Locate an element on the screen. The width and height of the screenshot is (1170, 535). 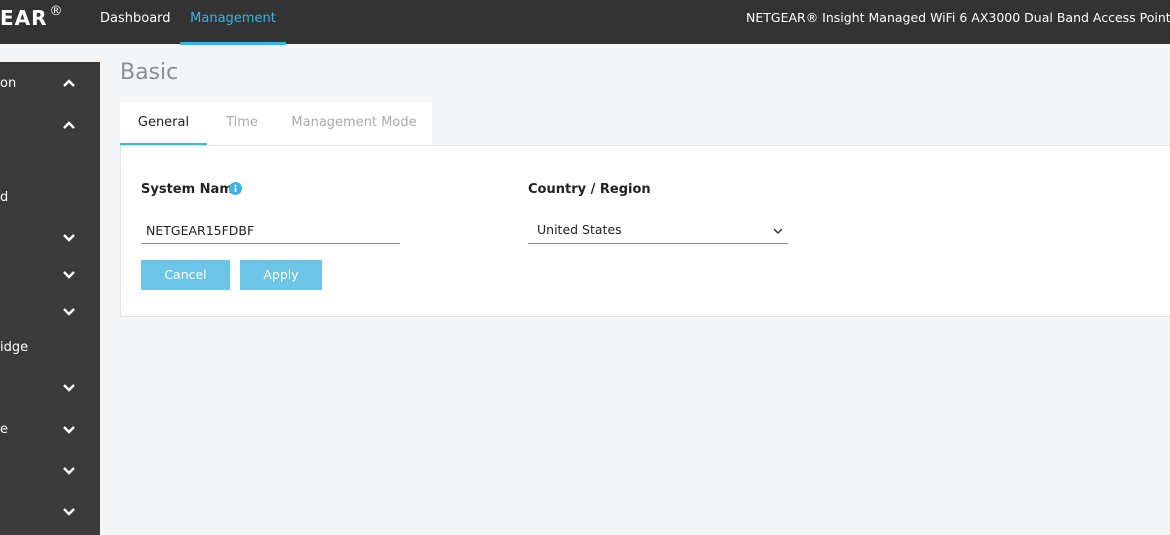
sidebar-item-label: on is located at coordinates (8, 83).